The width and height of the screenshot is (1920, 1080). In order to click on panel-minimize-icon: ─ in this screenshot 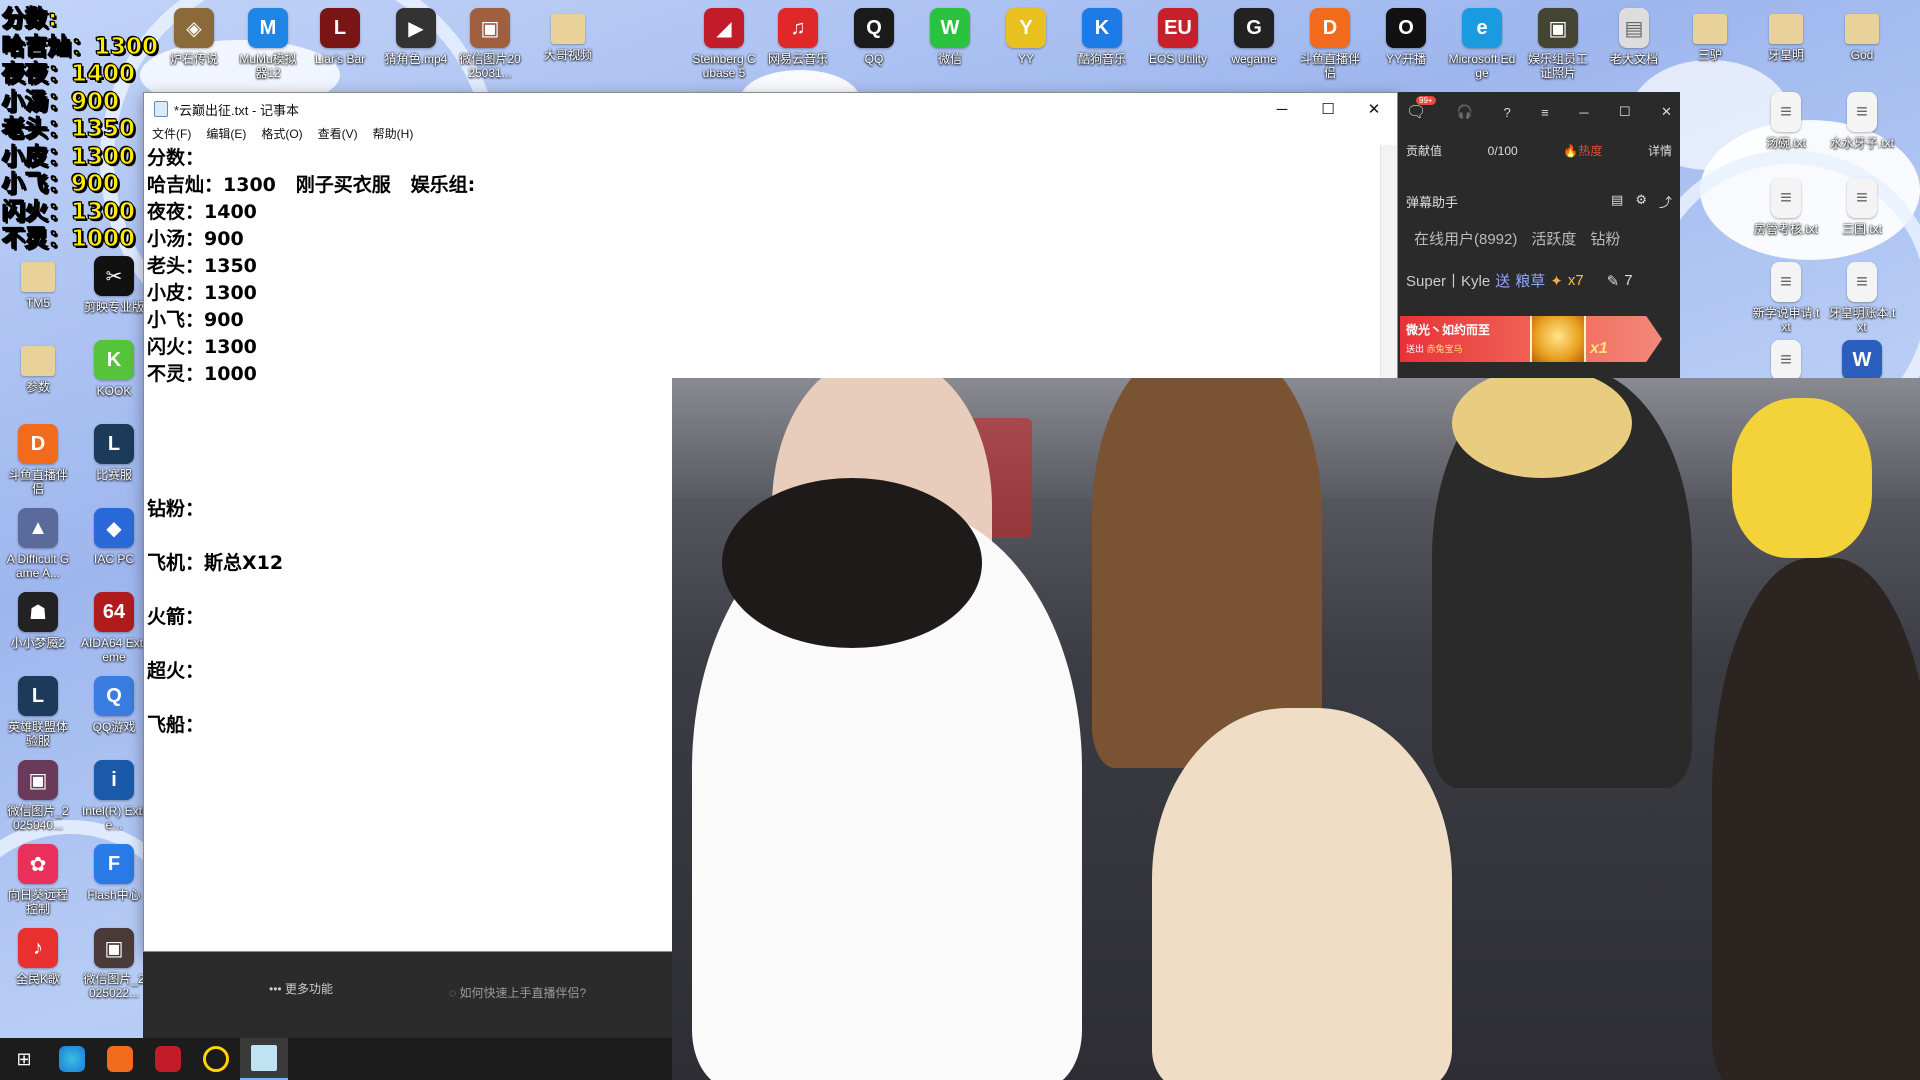, I will do `click(1583, 112)`.